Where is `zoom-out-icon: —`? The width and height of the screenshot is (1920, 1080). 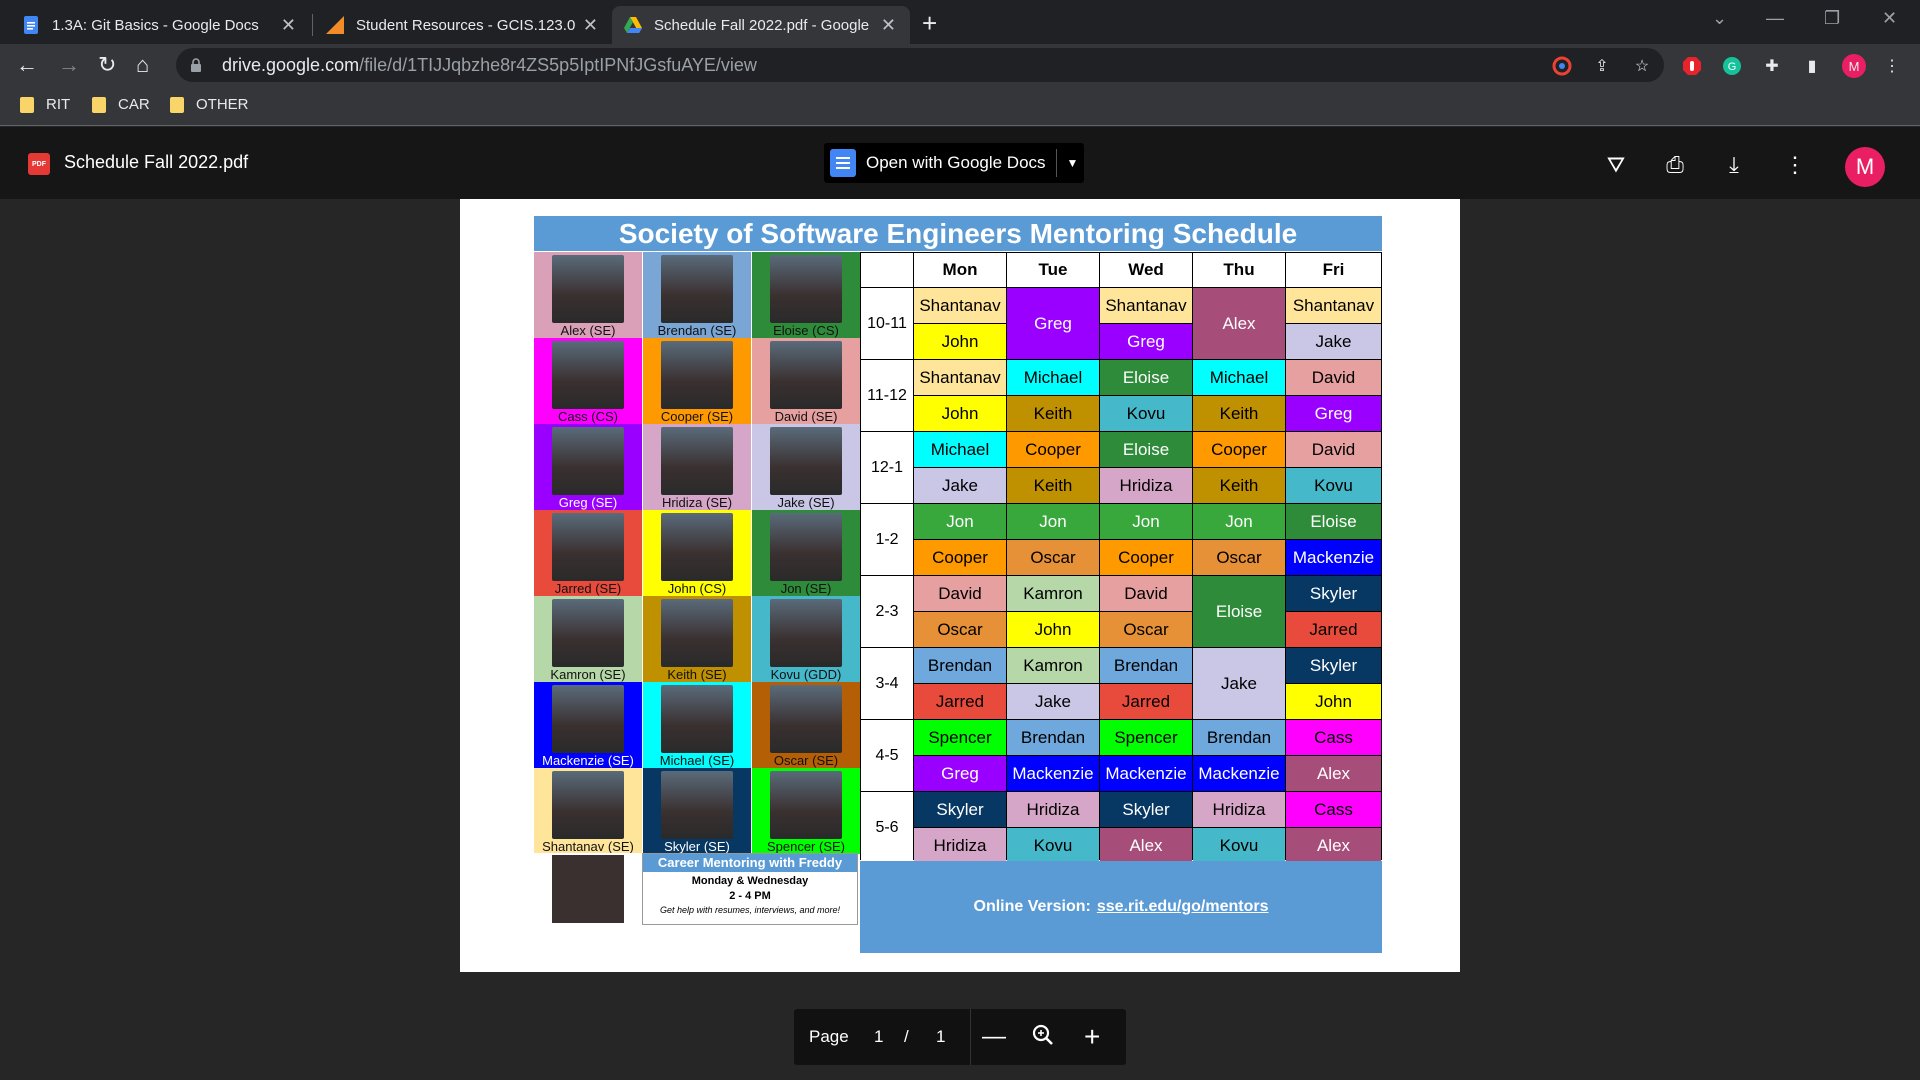 zoom-out-icon: — is located at coordinates (994, 1037).